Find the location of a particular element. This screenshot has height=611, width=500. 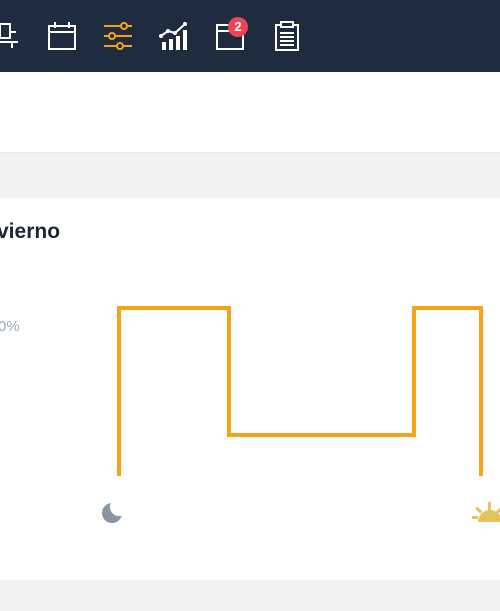

calendar-icon is located at coordinates (62, 36).